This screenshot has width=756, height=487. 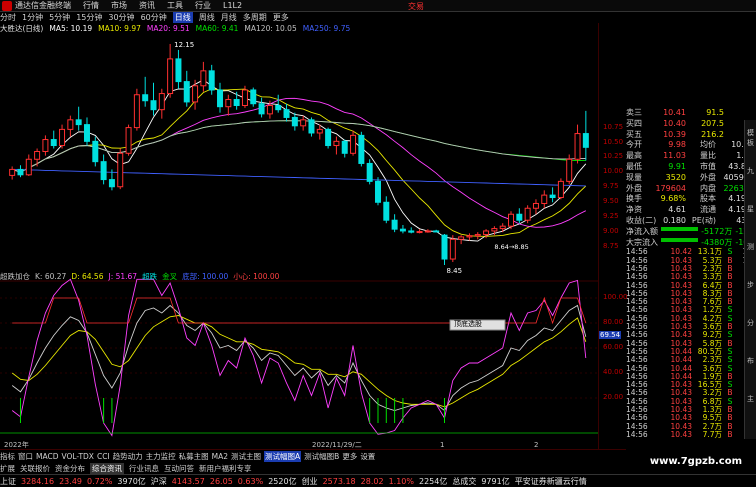 What do you see at coordinates (154, 17) in the screenshot?
I see `period-tab-5: 60分钟` at bounding box center [154, 17].